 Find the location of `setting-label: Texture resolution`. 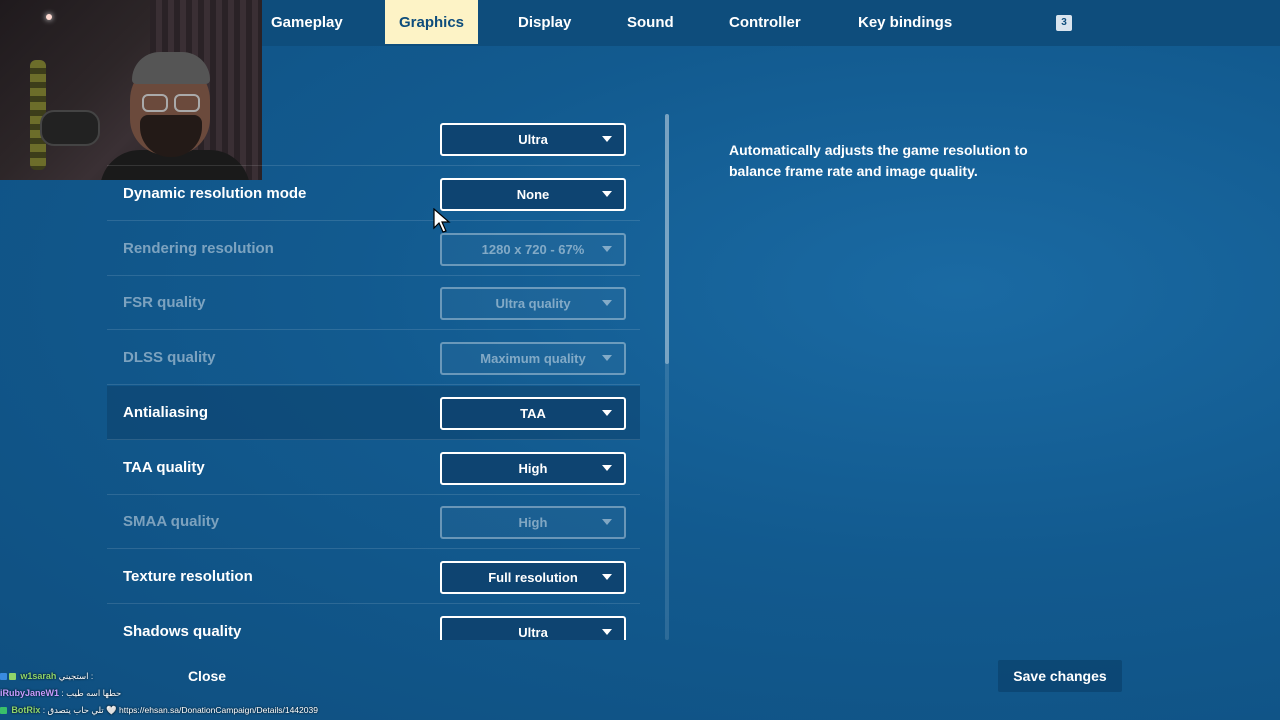

setting-label: Texture resolution is located at coordinates (188, 576).